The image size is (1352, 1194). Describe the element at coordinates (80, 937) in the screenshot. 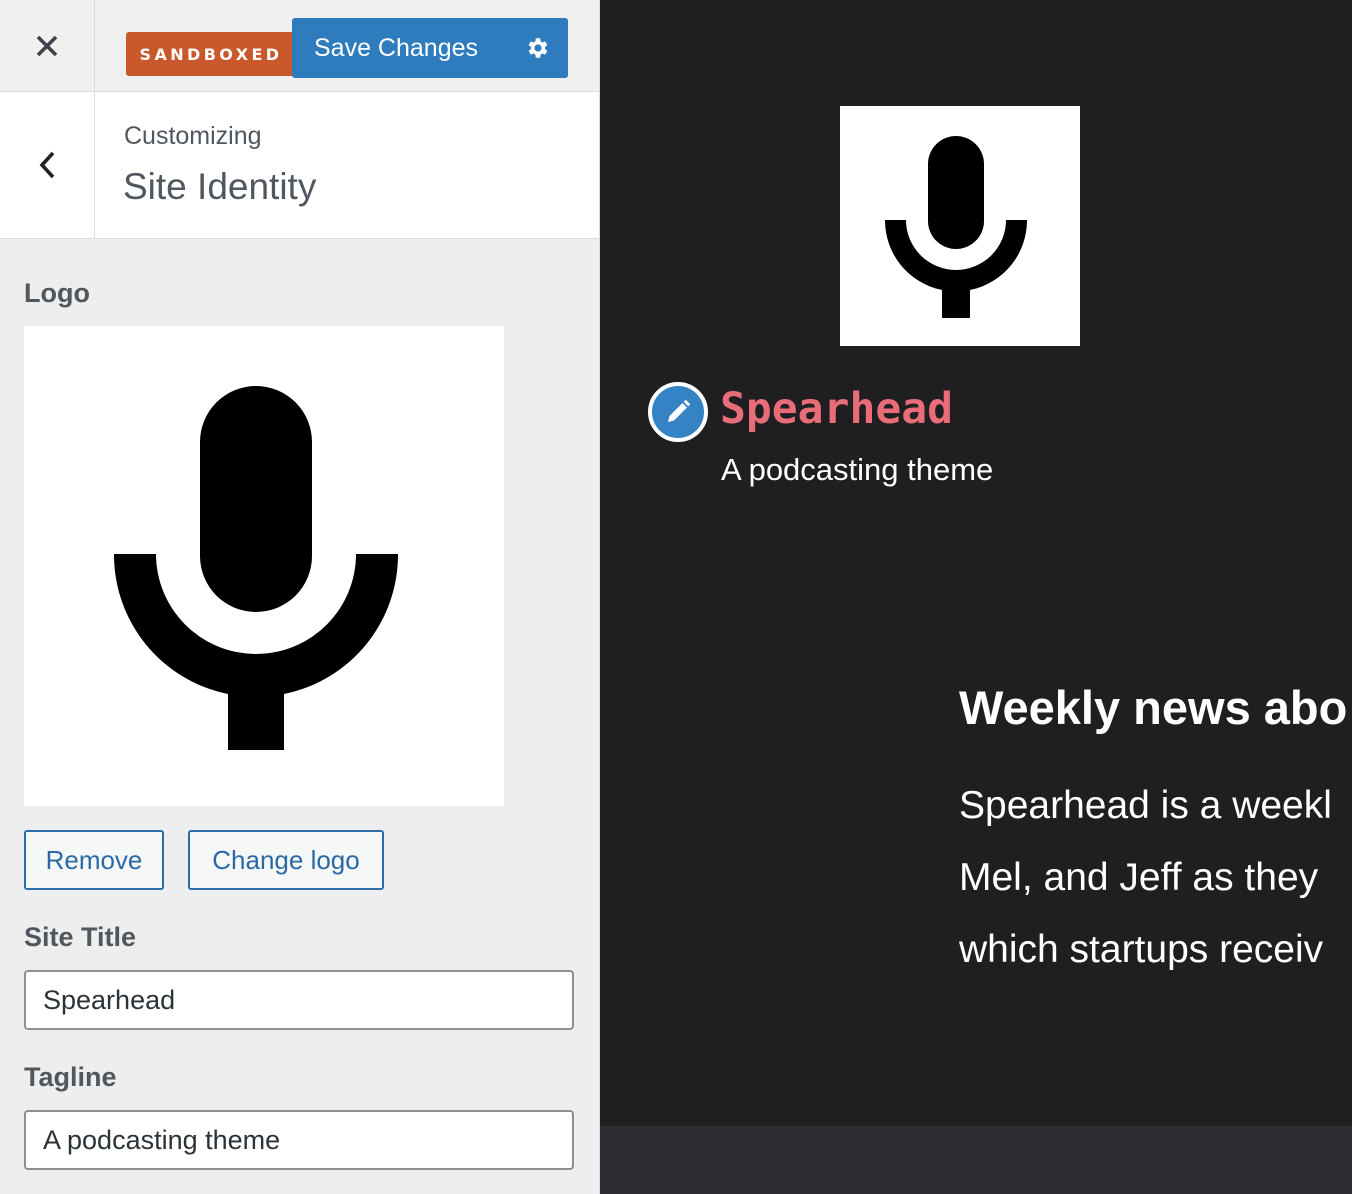

I see `site-title-label: Site Title` at that location.